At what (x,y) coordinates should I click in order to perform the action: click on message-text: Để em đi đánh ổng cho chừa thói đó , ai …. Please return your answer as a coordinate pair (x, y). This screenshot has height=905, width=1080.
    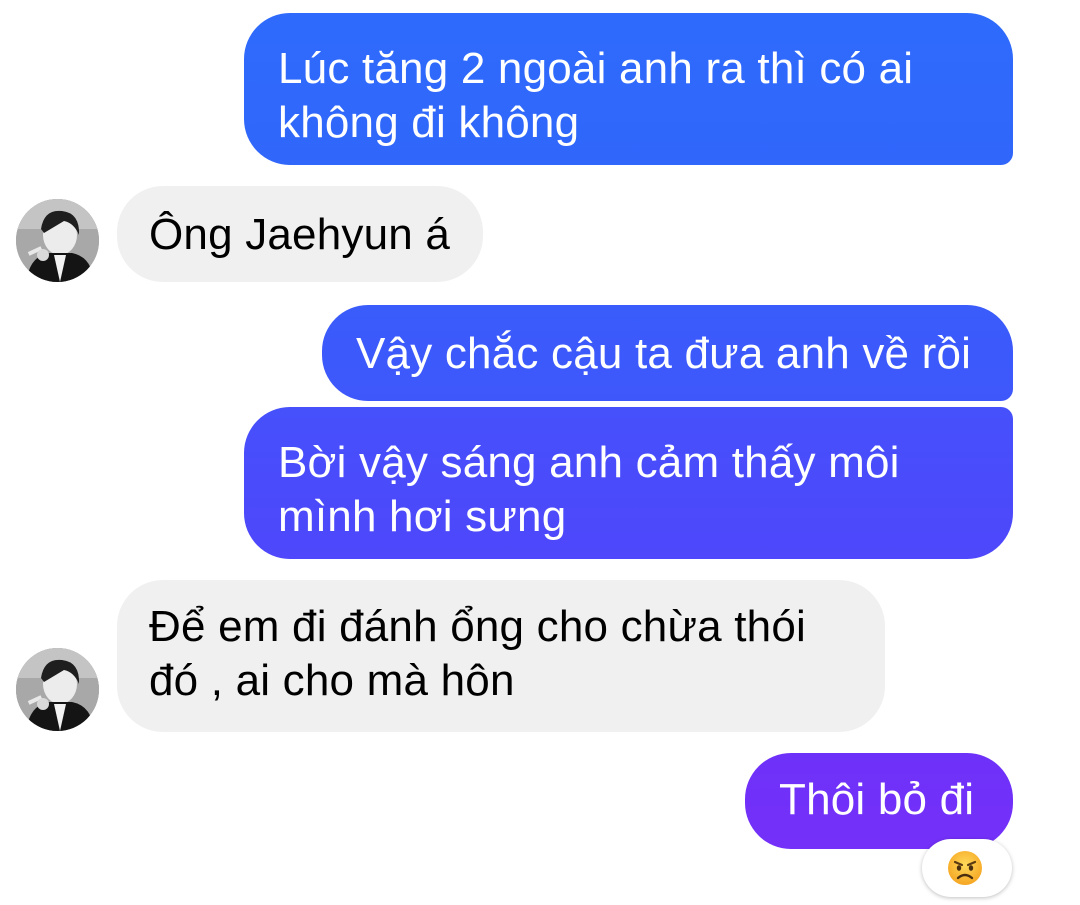
    Looking at the image, I should click on (477, 653).